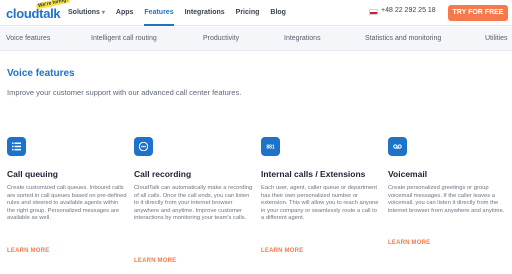  I want to click on menu-item-label: Features, so click(159, 12).